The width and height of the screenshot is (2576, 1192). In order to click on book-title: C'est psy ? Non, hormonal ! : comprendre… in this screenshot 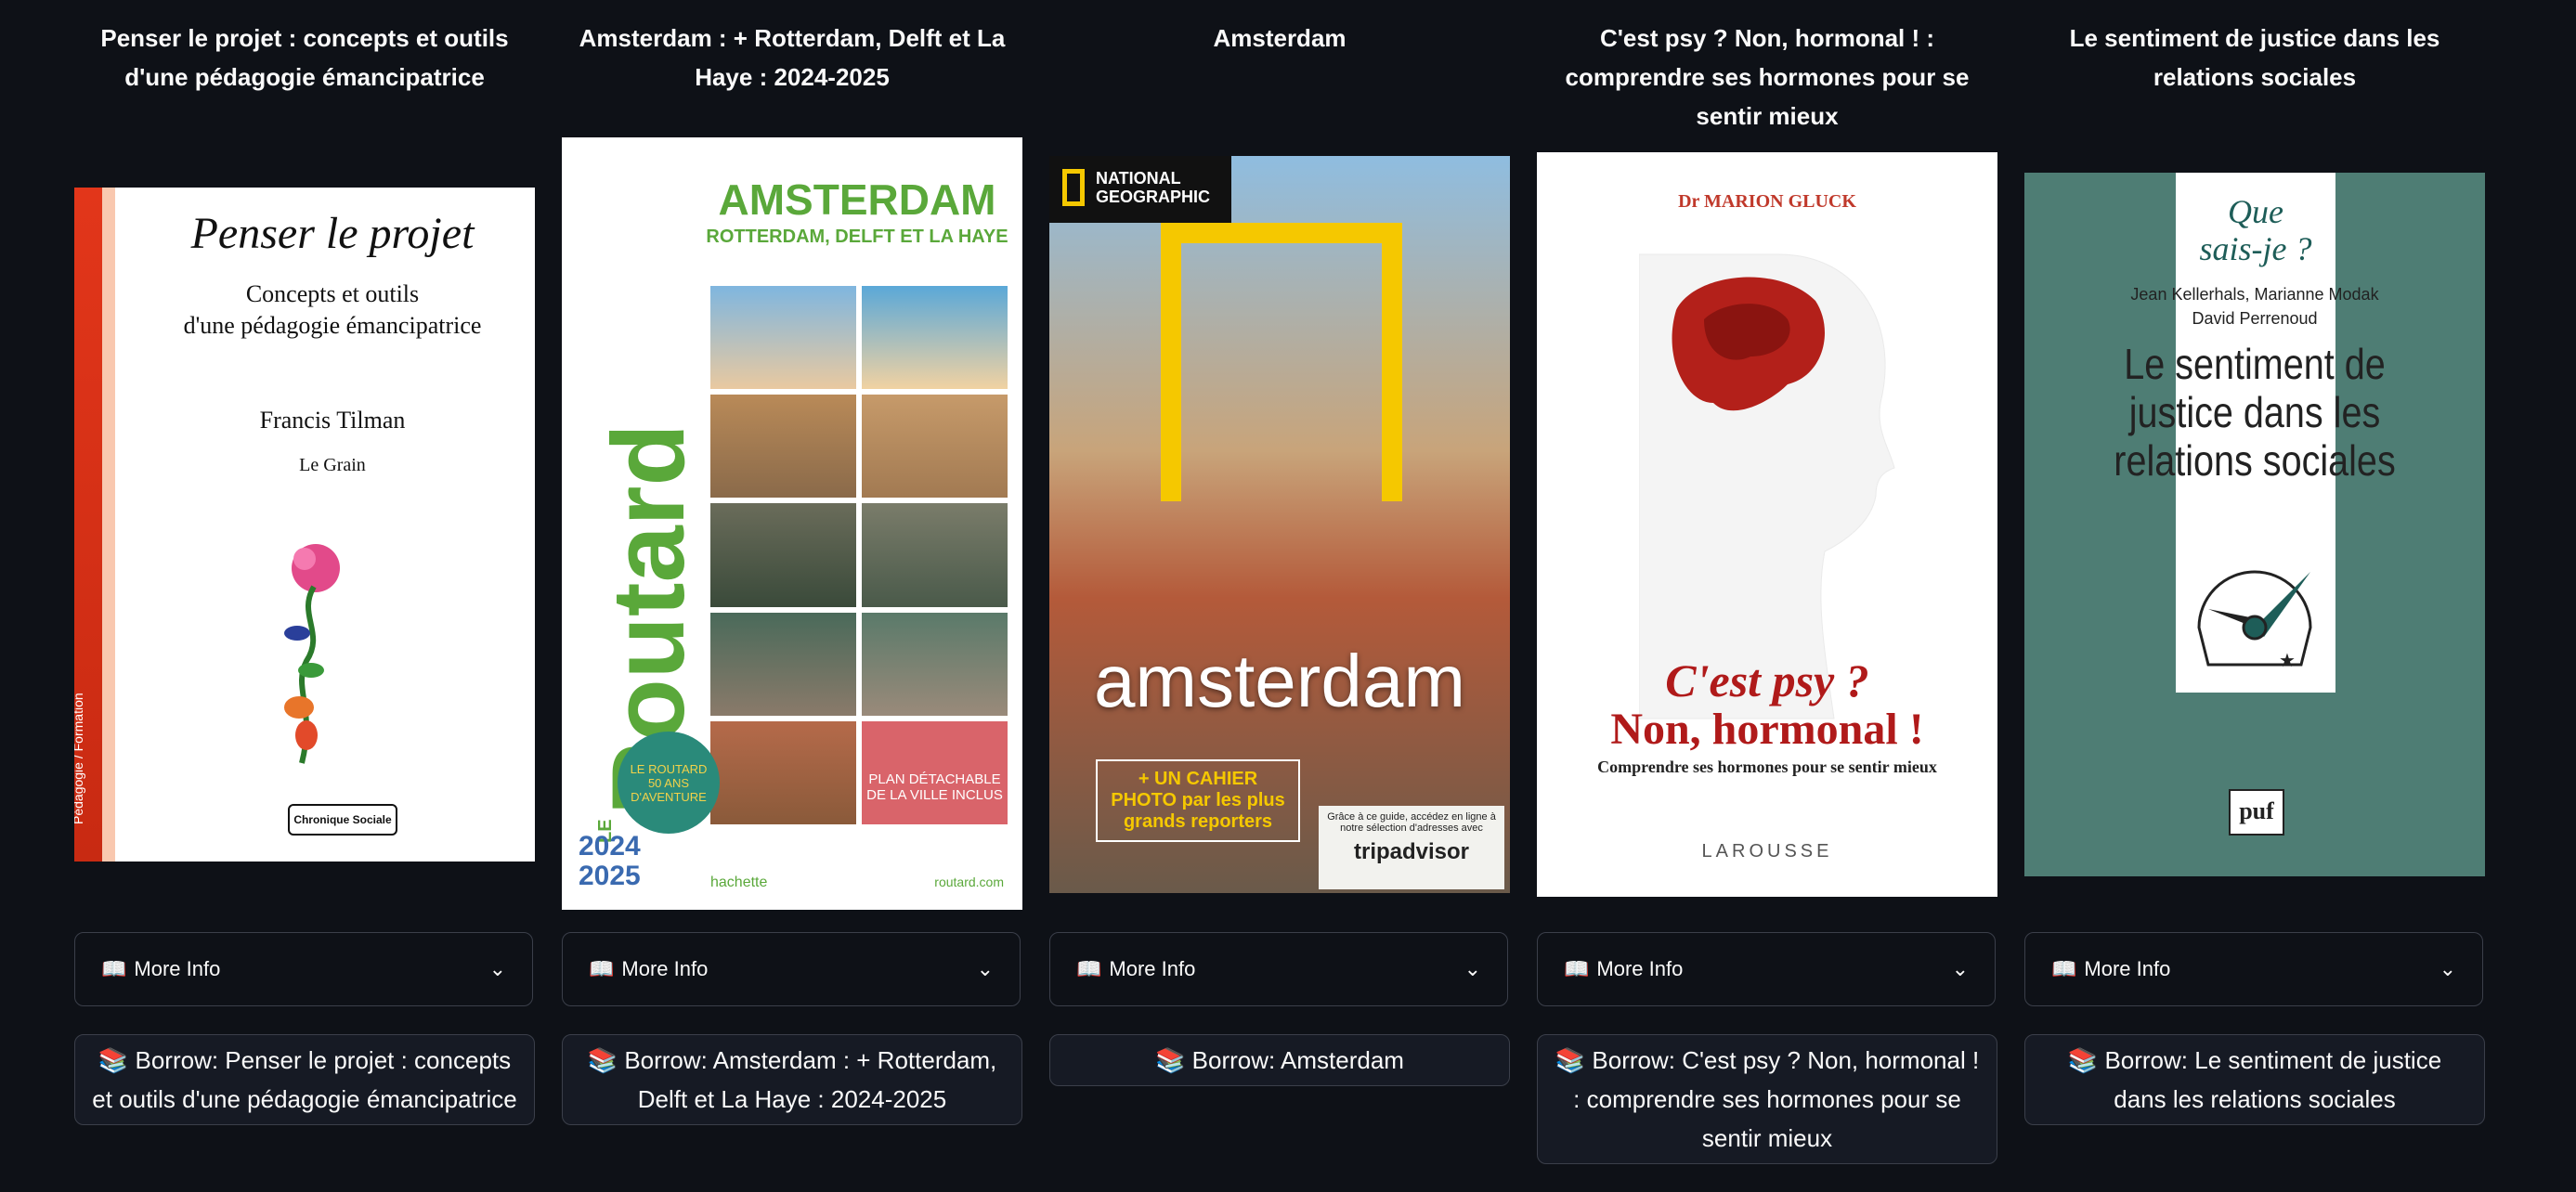, I will do `click(1767, 77)`.